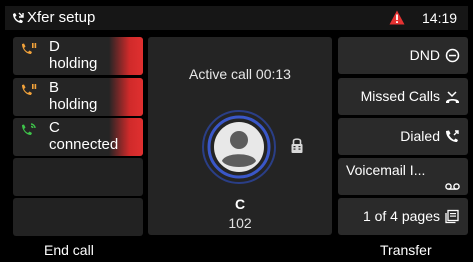  Describe the element at coordinates (440, 18) in the screenshot. I see `clock-time: 14:19` at that location.